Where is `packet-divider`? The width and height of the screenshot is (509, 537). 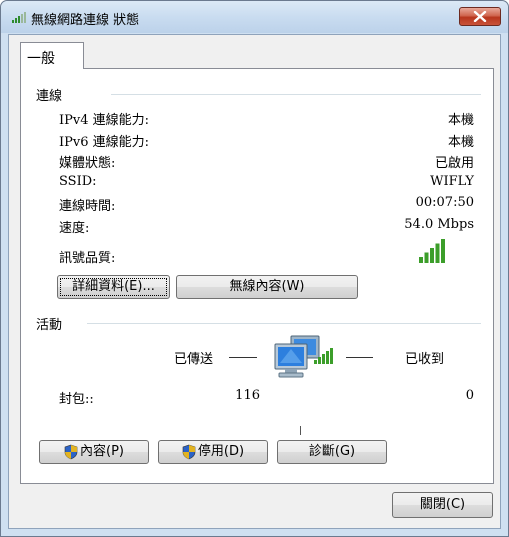 packet-divider is located at coordinates (300, 430).